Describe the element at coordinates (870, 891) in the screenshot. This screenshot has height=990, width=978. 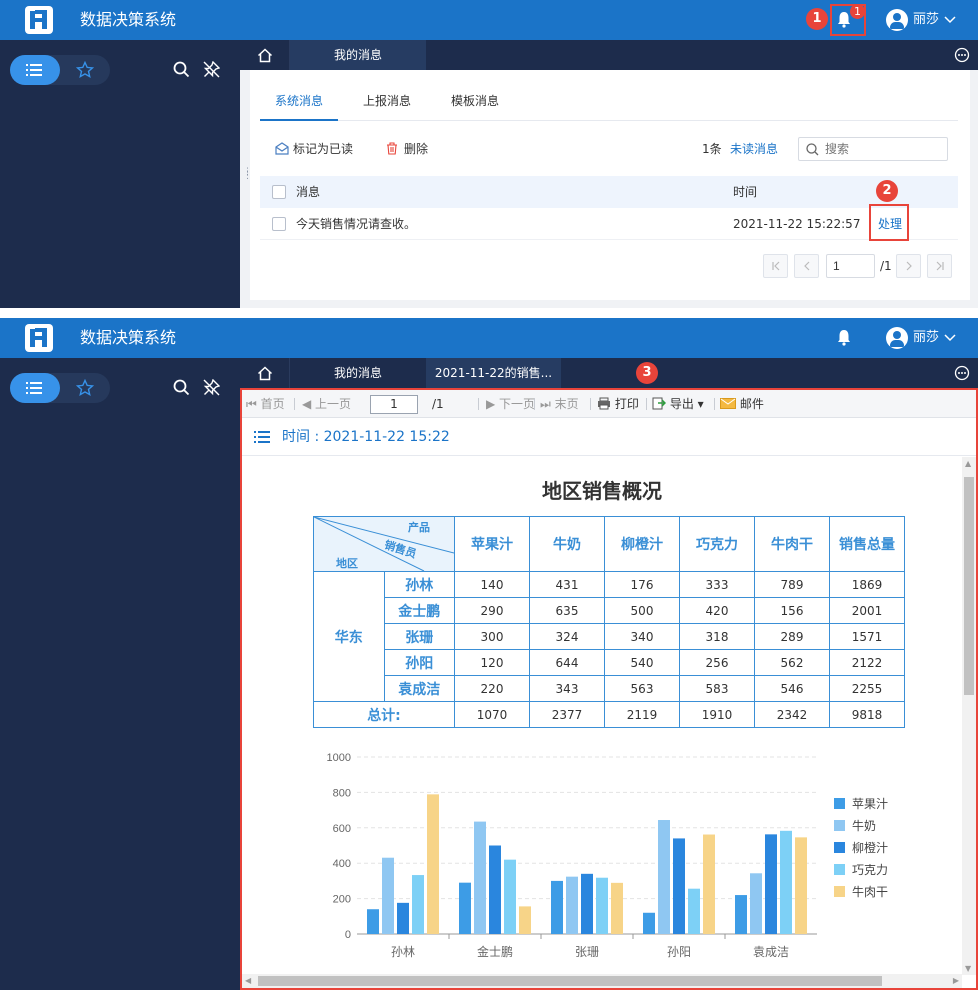
I see `legend-label: 牛肉干` at that location.